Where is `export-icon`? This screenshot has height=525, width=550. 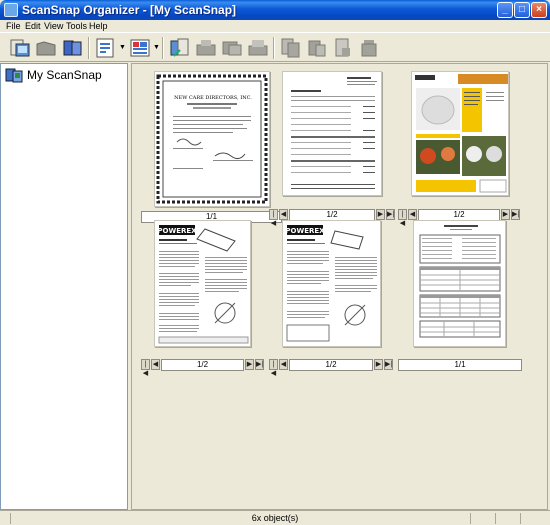
export-icon is located at coordinates (180, 48).